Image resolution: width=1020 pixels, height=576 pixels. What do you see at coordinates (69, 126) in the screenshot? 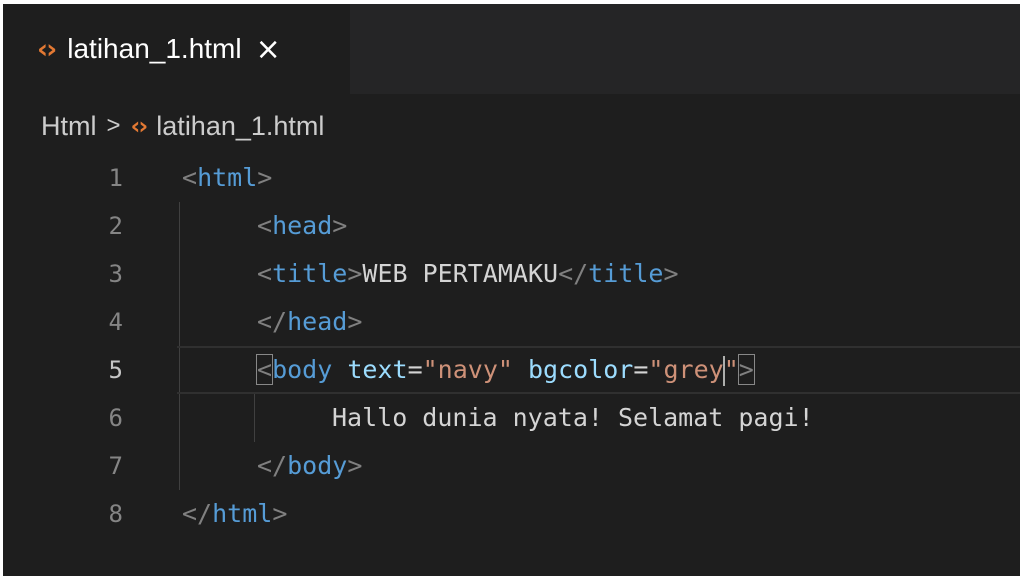
I see `breadcrumb-folder: Html` at bounding box center [69, 126].